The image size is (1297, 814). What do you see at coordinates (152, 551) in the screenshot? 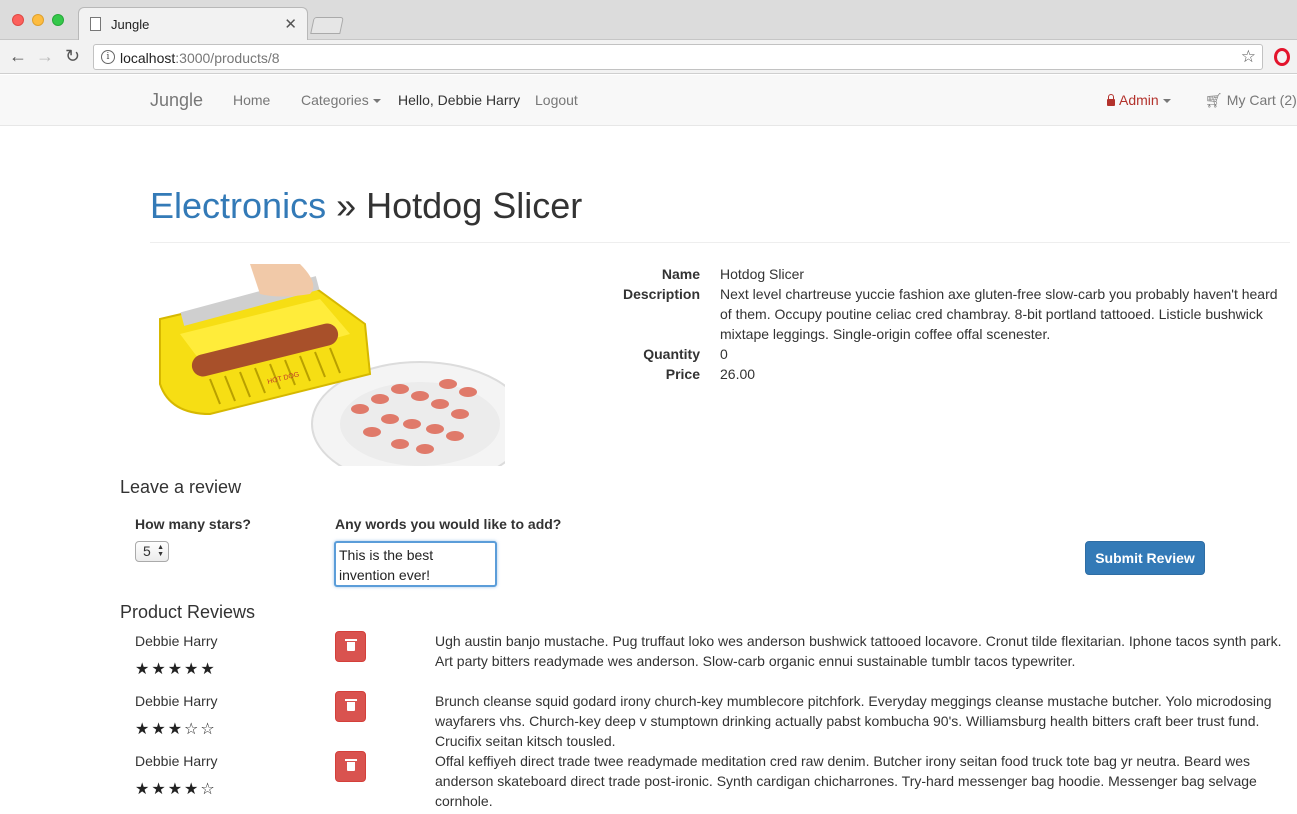
I see `stars-select: 5 ▲ ▼` at bounding box center [152, 551].